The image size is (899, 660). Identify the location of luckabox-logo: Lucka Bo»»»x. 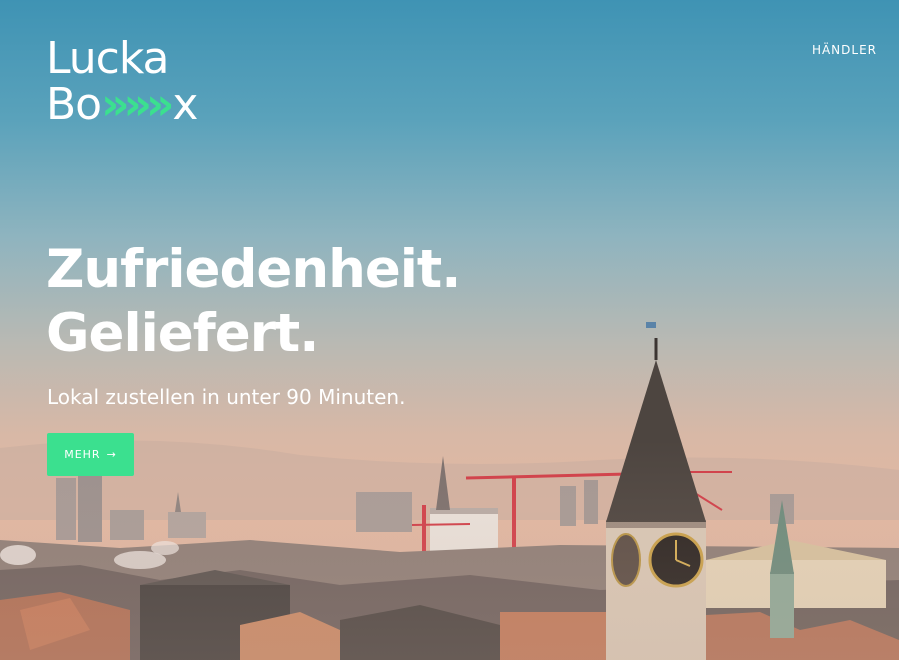
(122, 81).